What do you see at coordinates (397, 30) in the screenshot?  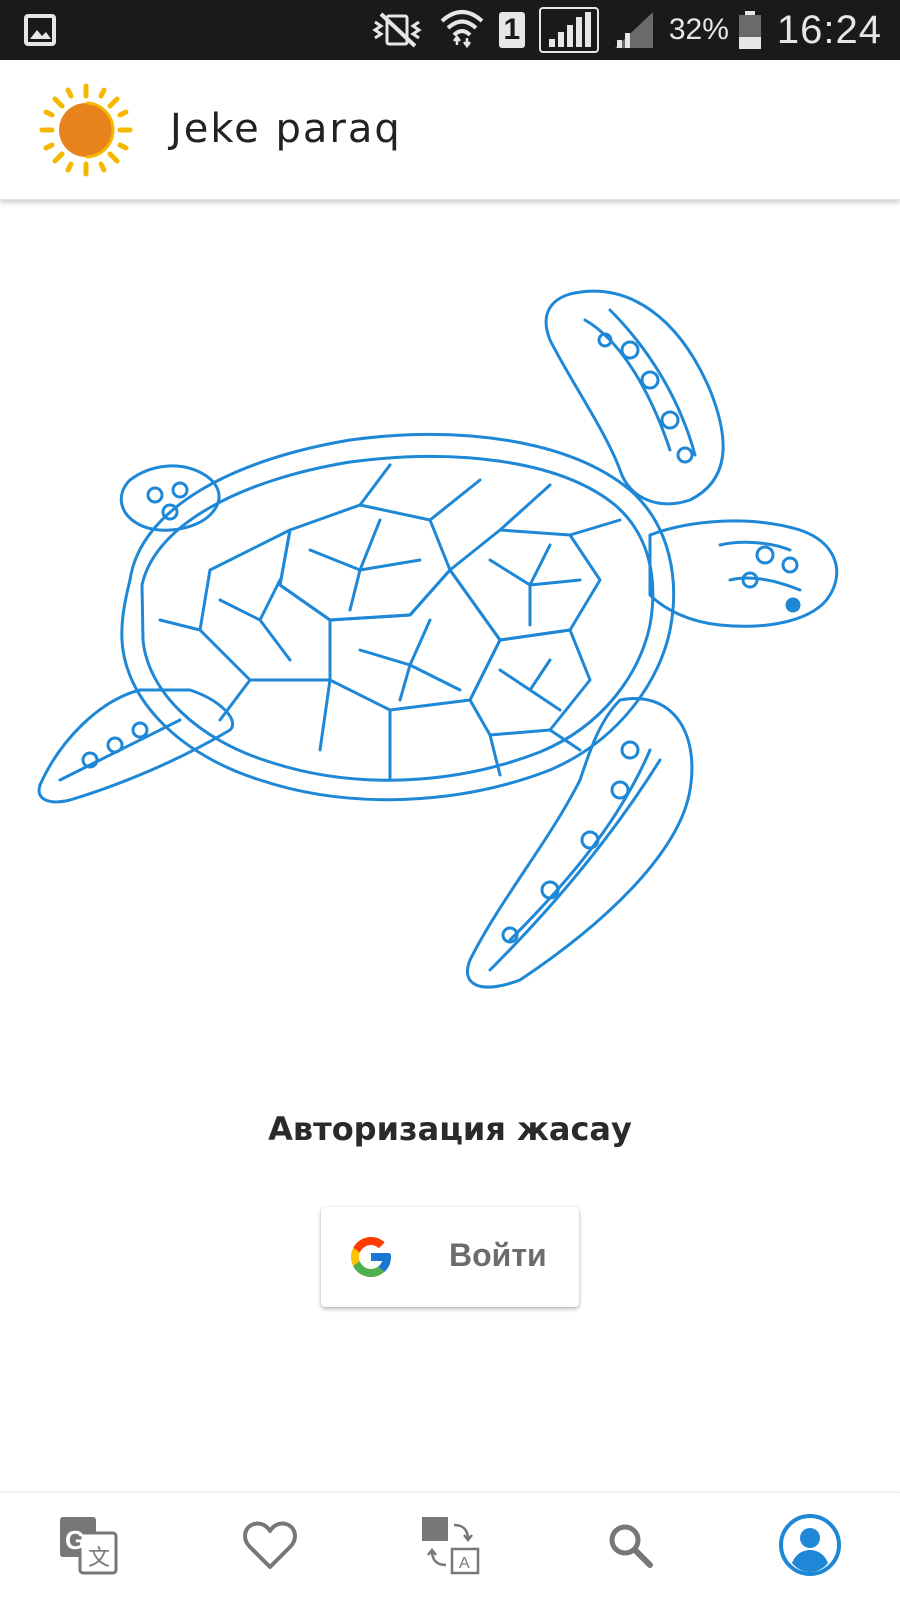 I see `vibrate-mute-icon` at bounding box center [397, 30].